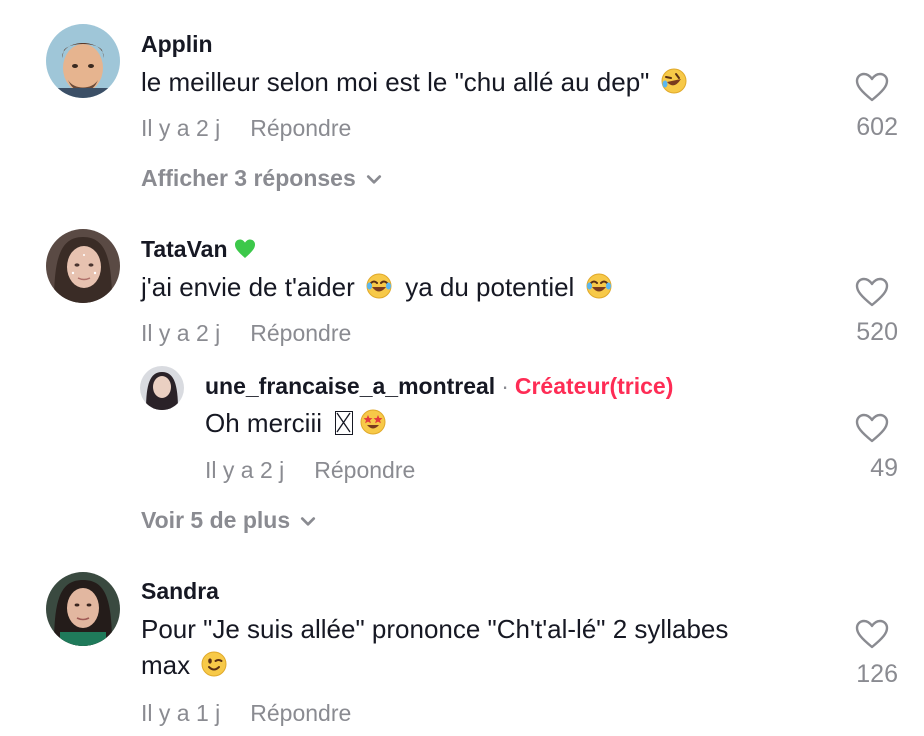 This screenshot has width=924, height=736. What do you see at coordinates (248, 178) in the screenshot?
I see `view-replies-label: Afficher 3 réponses` at bounding box center [248, 178].